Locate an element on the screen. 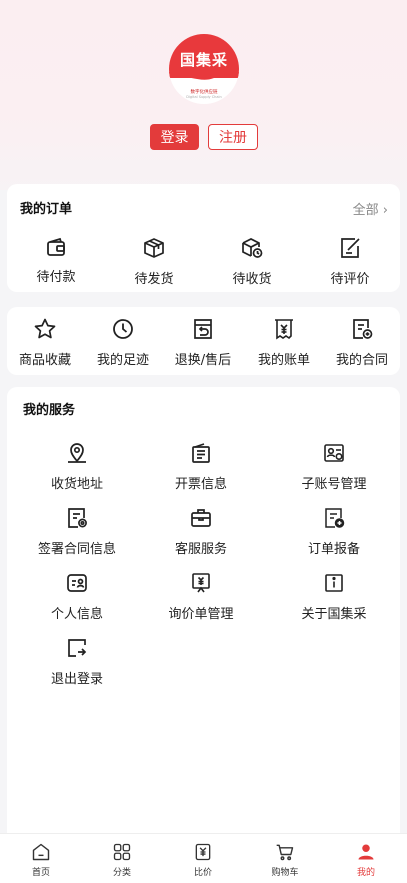 The image size is (407, 883). order-item-pending-review: 待评价 is located at coordinates (350, 261).